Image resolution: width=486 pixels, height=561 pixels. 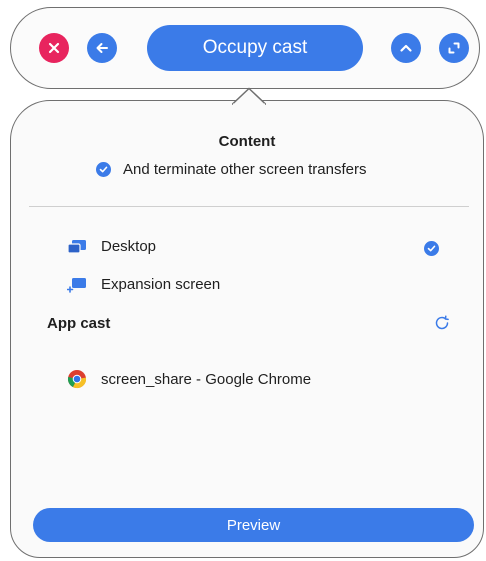 I want to click on source-item-desktop: Desktop, so click(x=111, y=246).